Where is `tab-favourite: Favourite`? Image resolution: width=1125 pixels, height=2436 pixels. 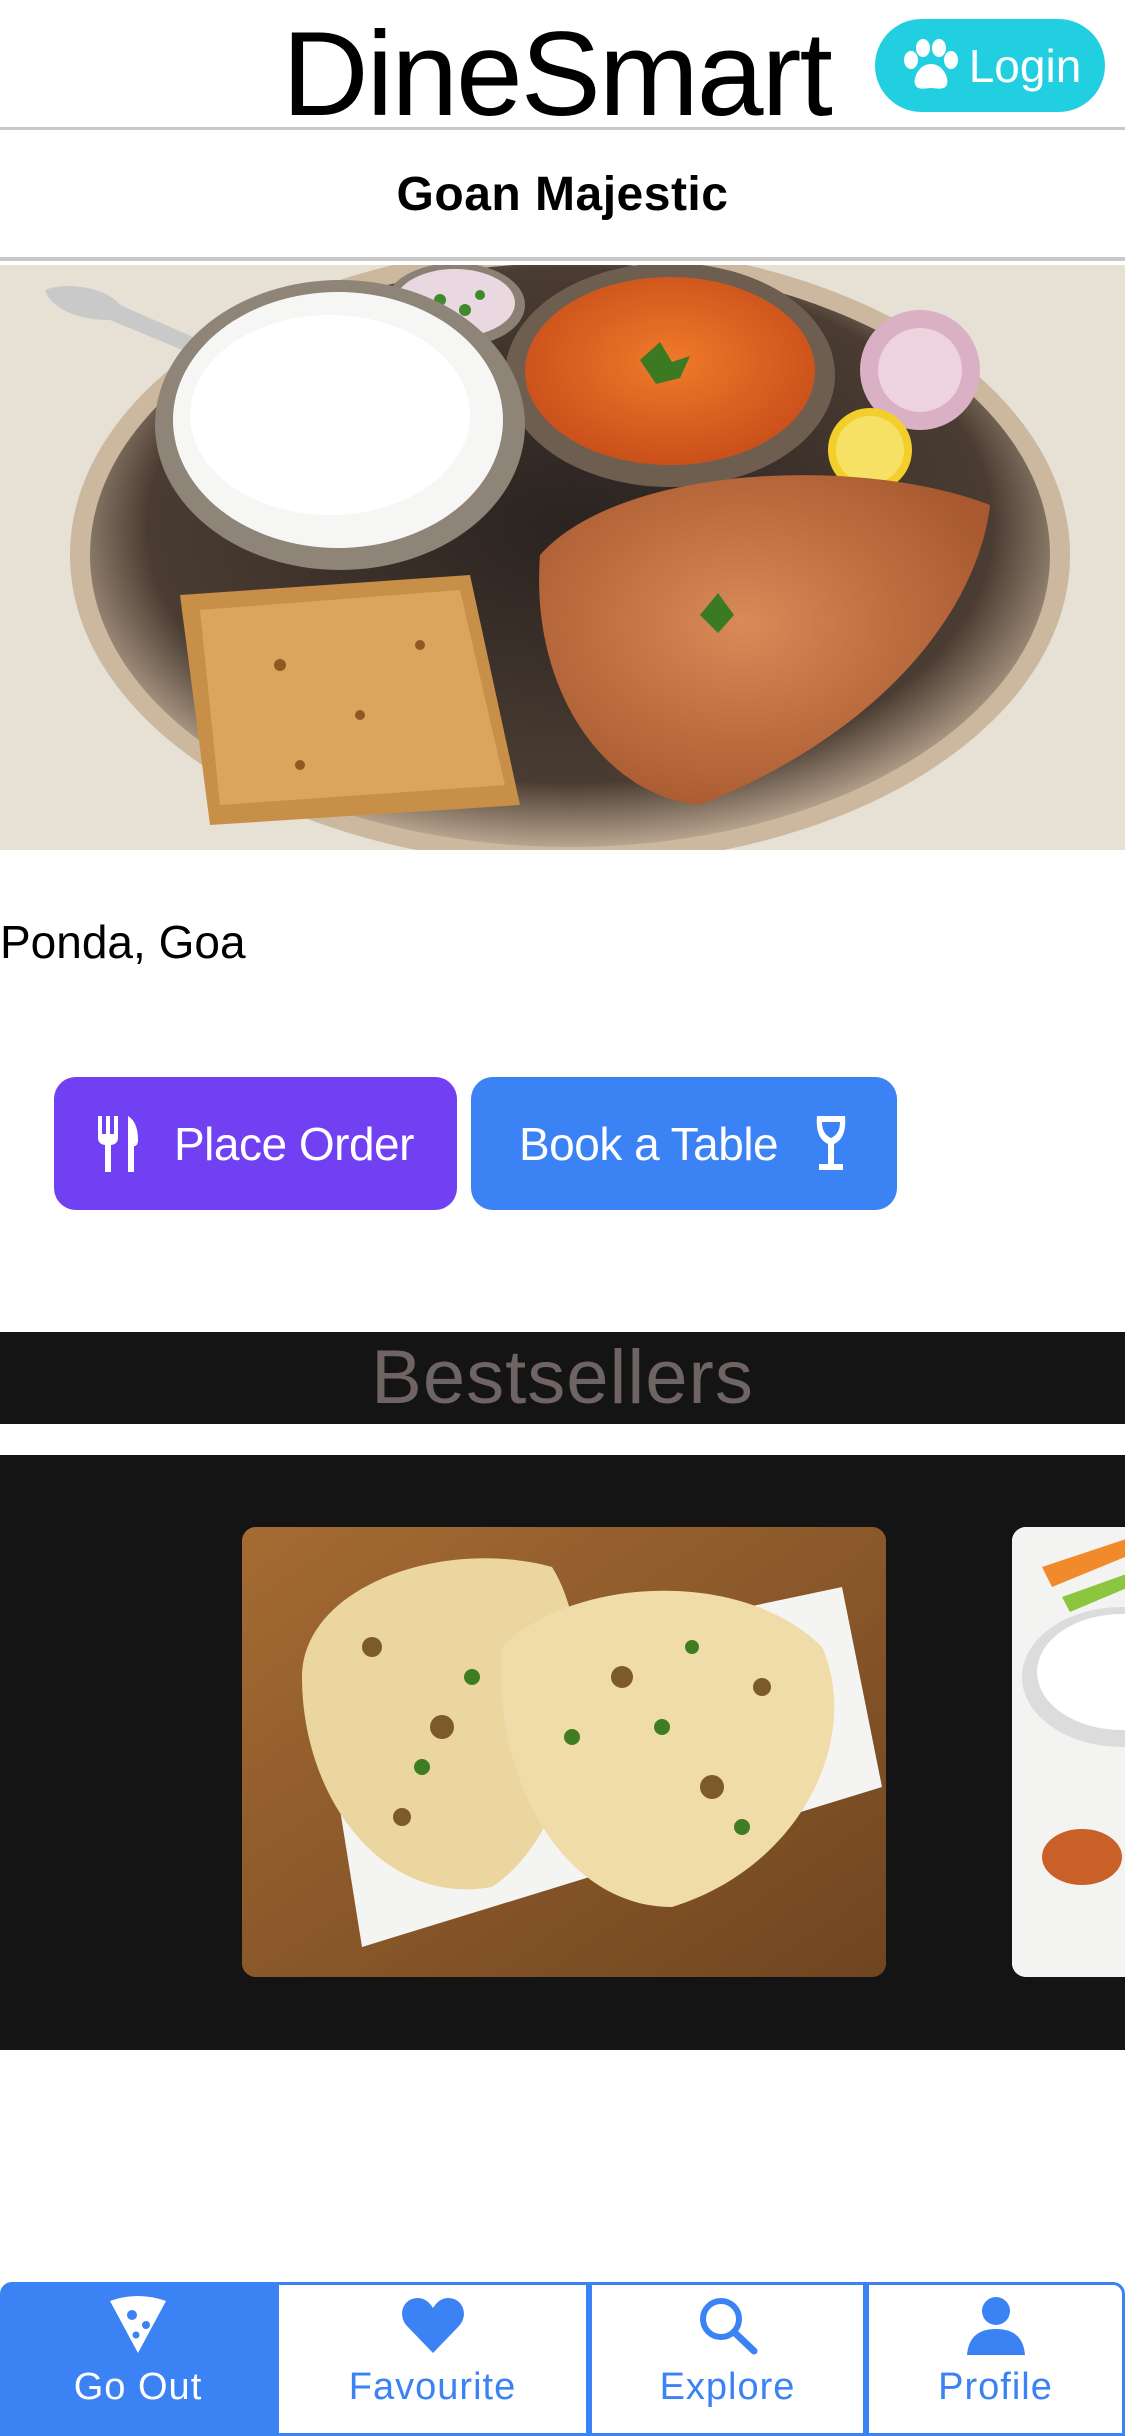 tab-favourite: Favourite is located at coordinates (432, 2359).